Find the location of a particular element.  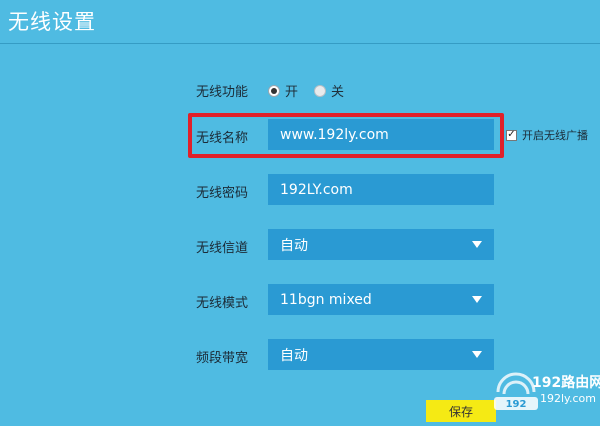

wireless-function-label: 无线功能 is located at coordinates (222, 92).